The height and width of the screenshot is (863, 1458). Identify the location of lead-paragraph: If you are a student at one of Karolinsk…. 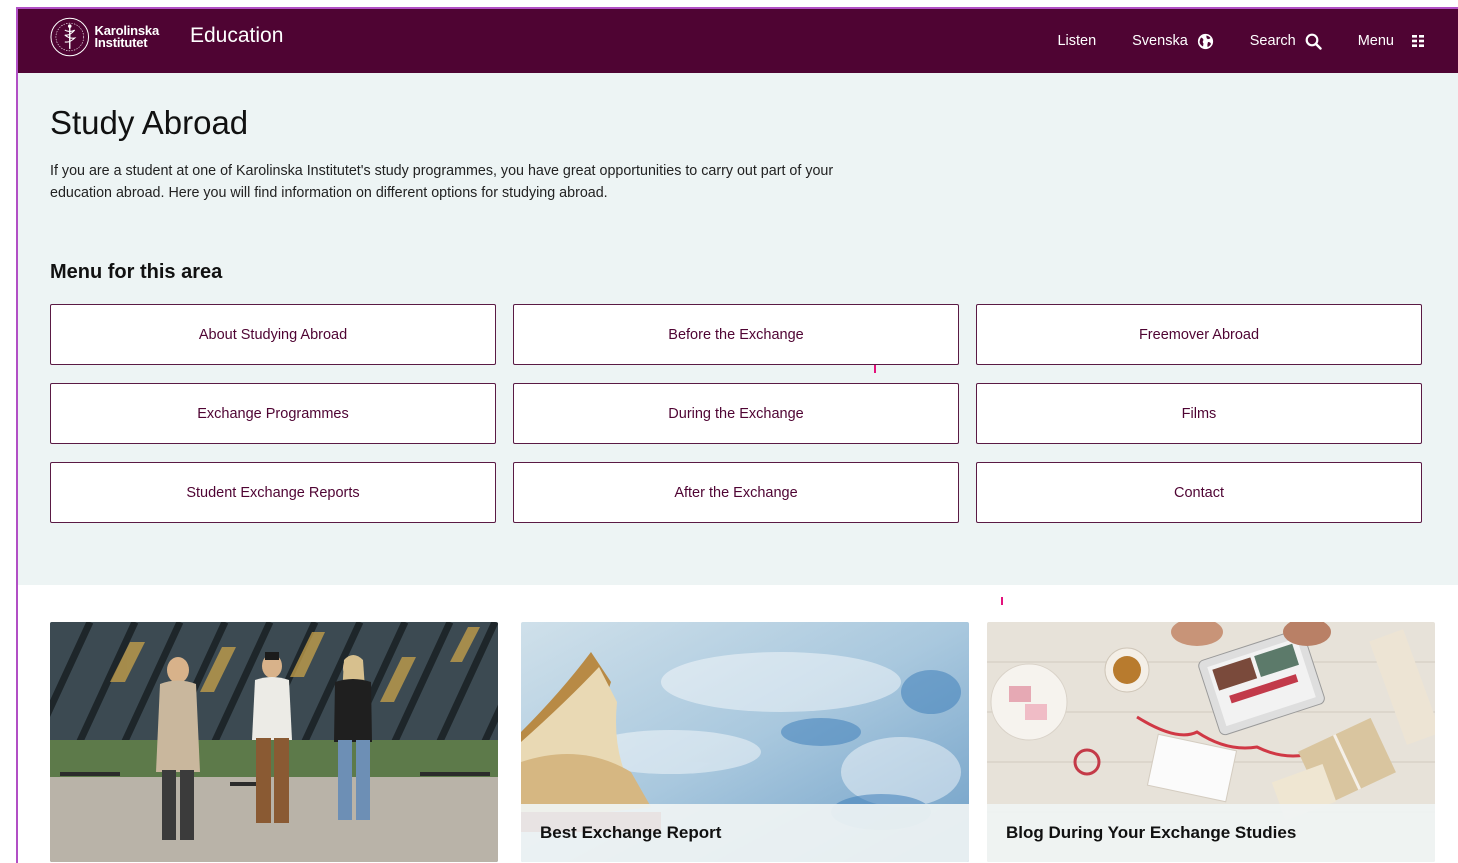
(442, 182).